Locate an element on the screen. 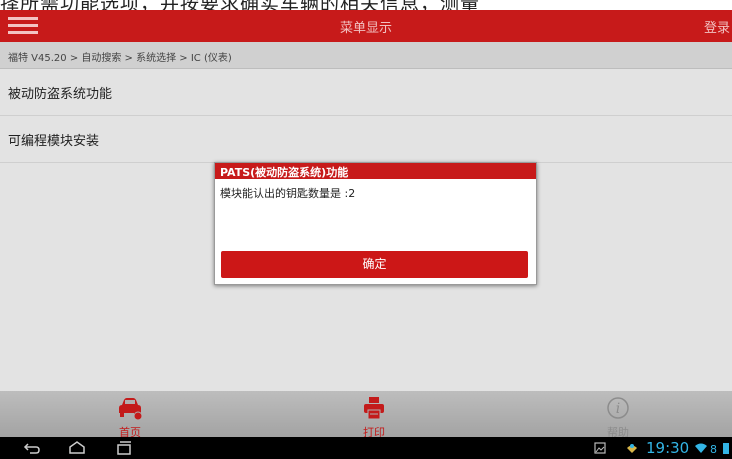 This screenshot has width=732, height=459. system-bar: 19:30 8 is located at coordinates (366, 448).